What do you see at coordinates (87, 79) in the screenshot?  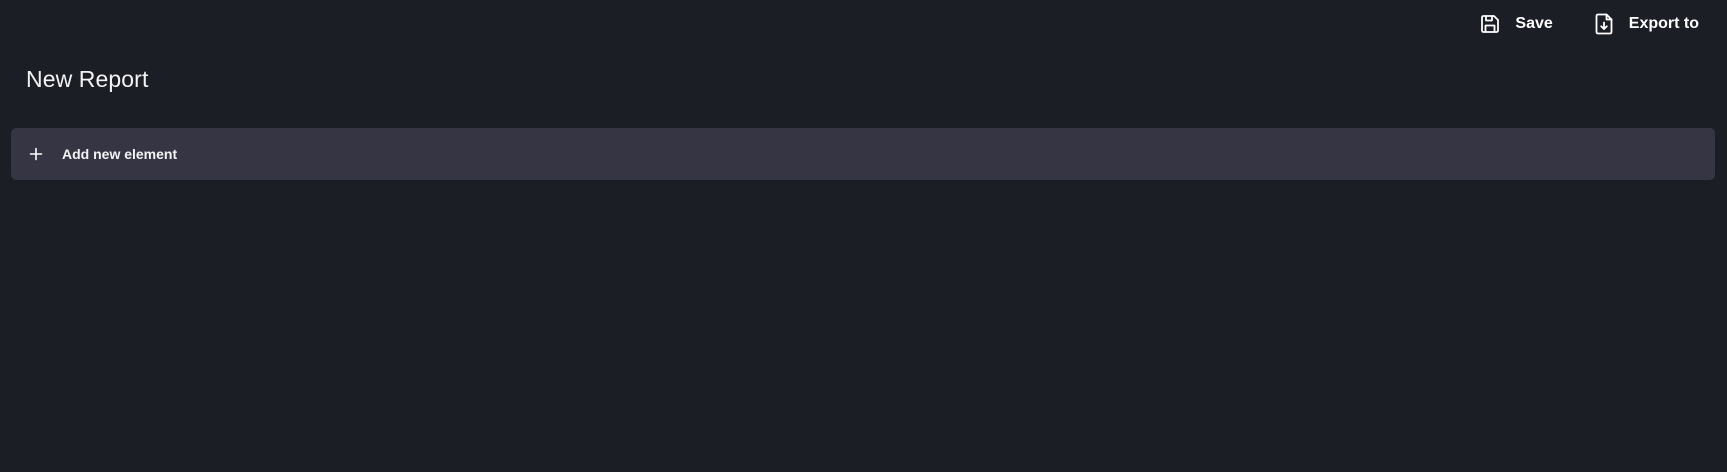 I see `page-title: New Report` at bounding box center [87, 79].